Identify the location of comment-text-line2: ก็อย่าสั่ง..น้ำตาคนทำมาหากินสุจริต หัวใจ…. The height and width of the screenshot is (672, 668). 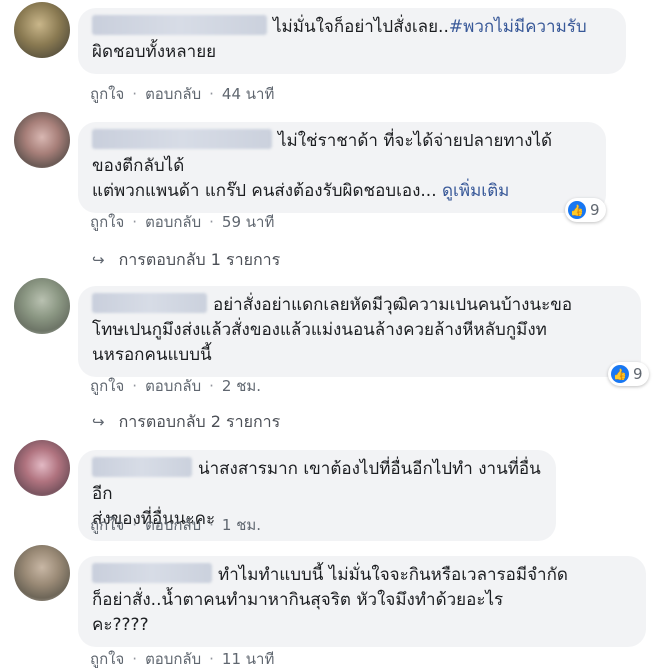
(298, 600).